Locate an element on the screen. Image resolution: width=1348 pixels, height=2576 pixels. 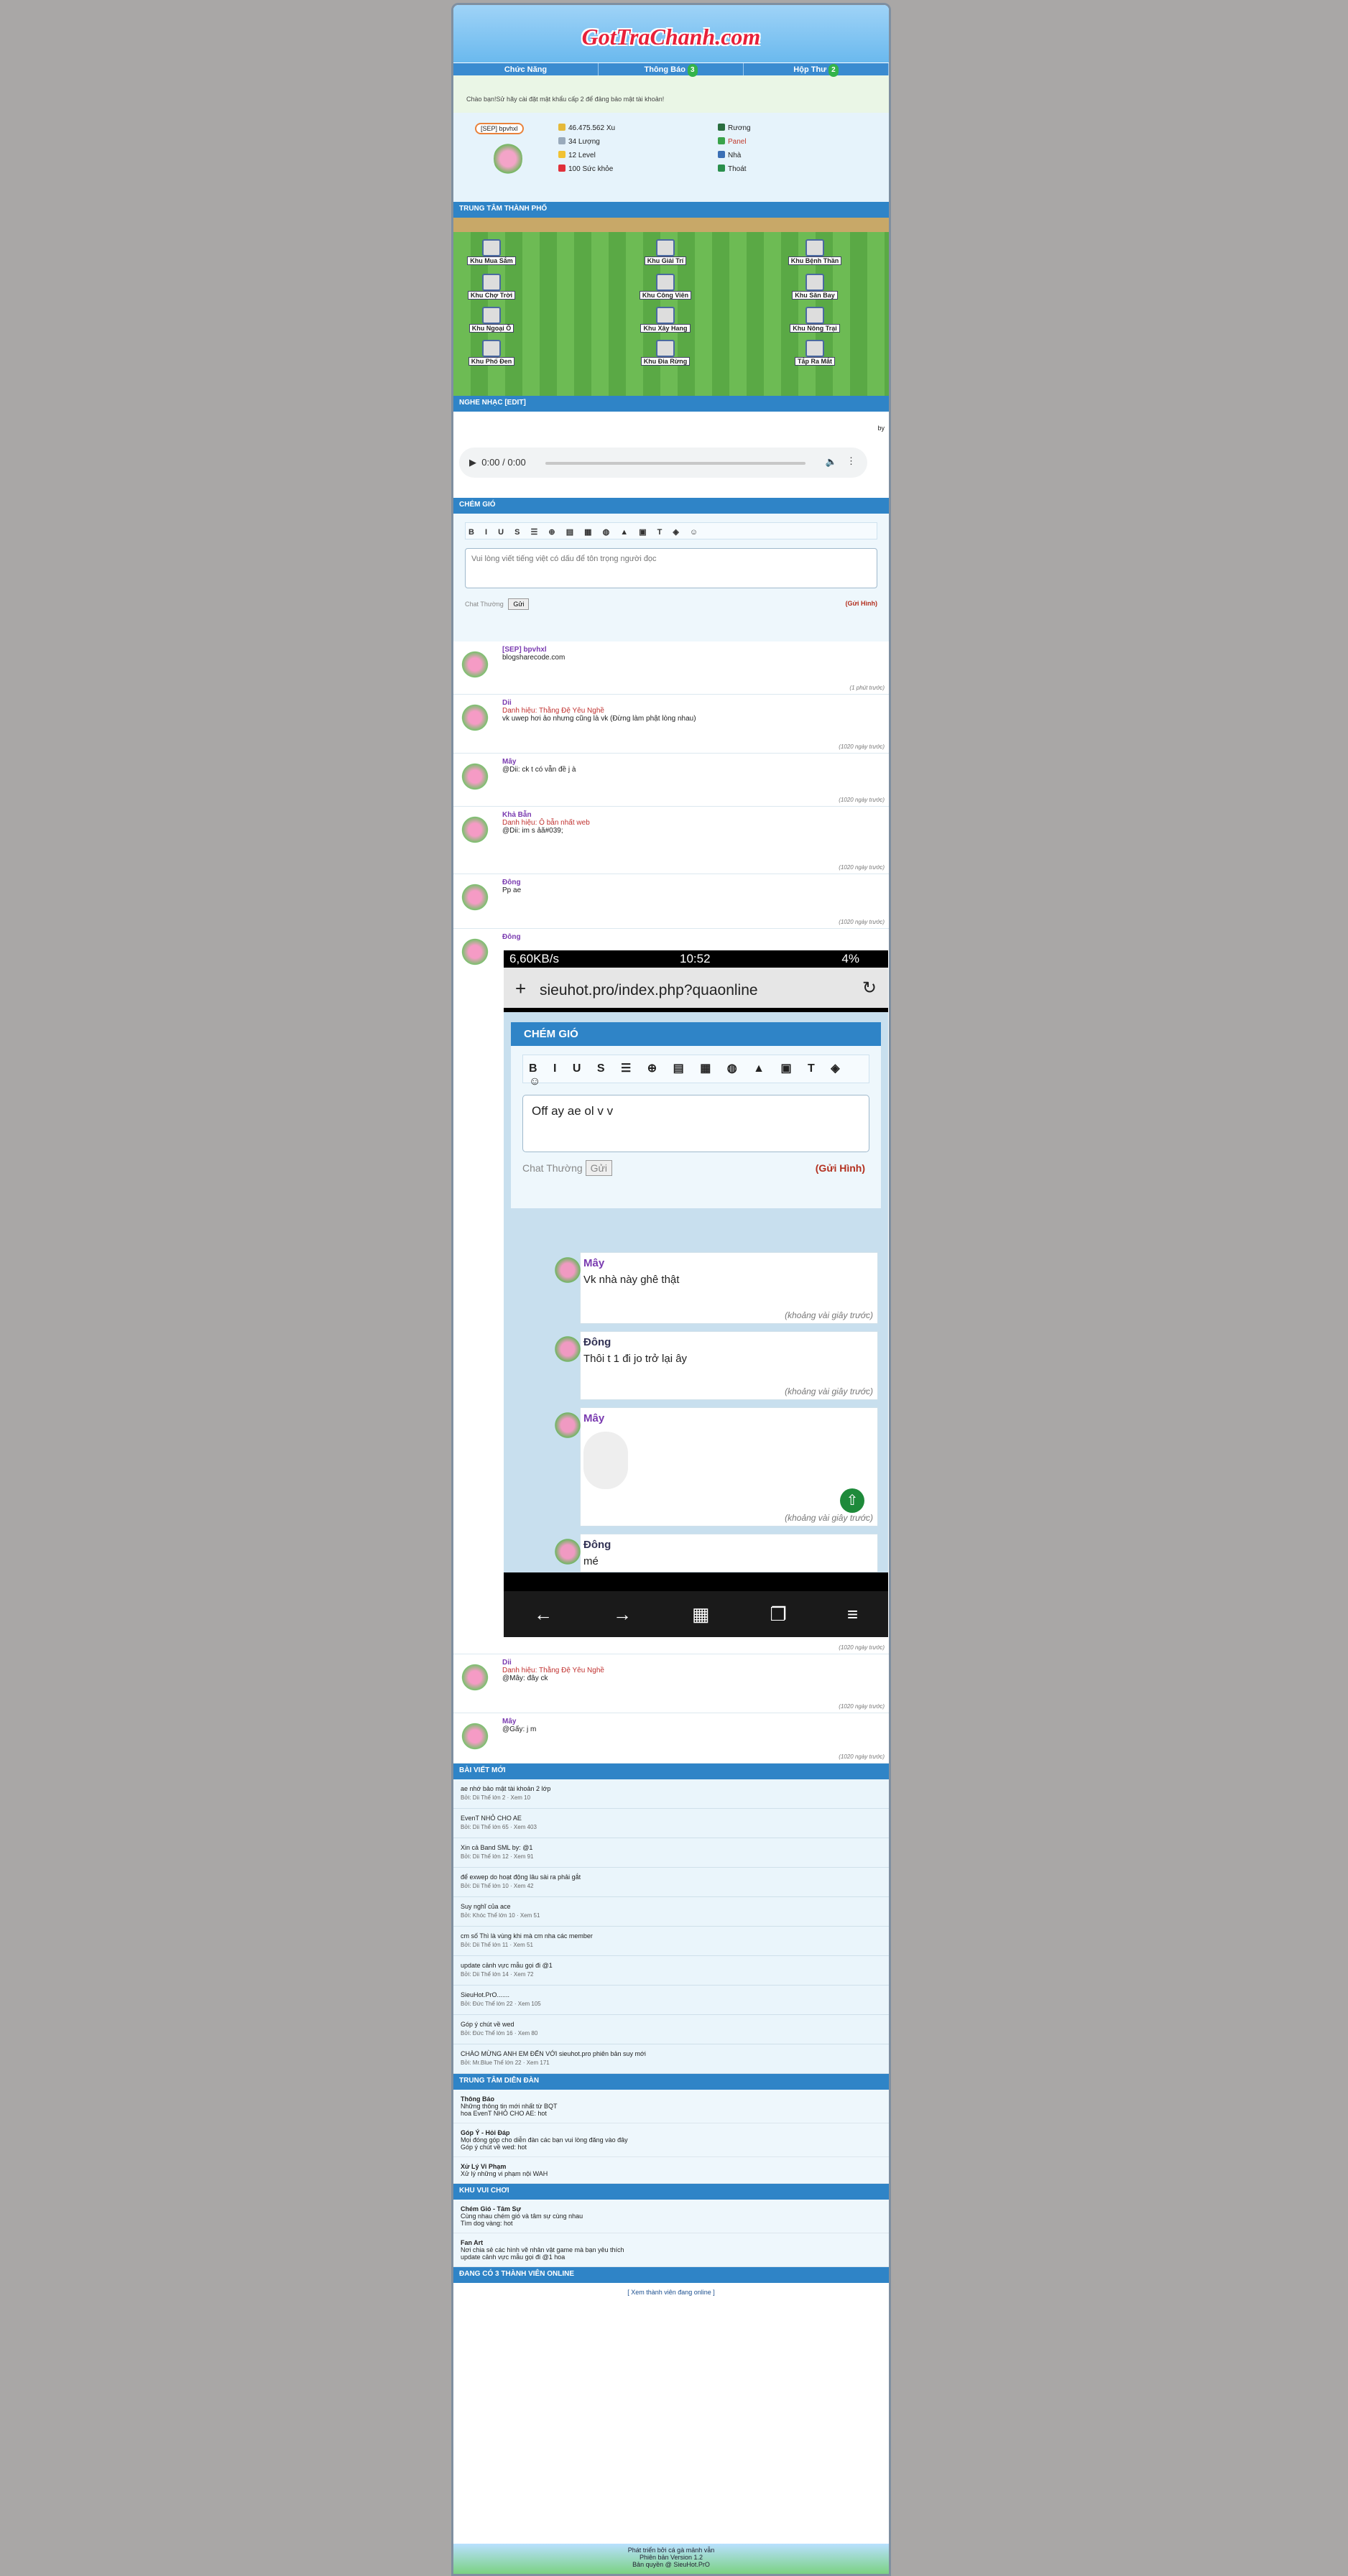
phone-format-toolbar: B I U S ☰ ⊕ ▤ ▦ ◍ ▲ ▣ T ◈ ☺ is located at coordinates (695, 1071).